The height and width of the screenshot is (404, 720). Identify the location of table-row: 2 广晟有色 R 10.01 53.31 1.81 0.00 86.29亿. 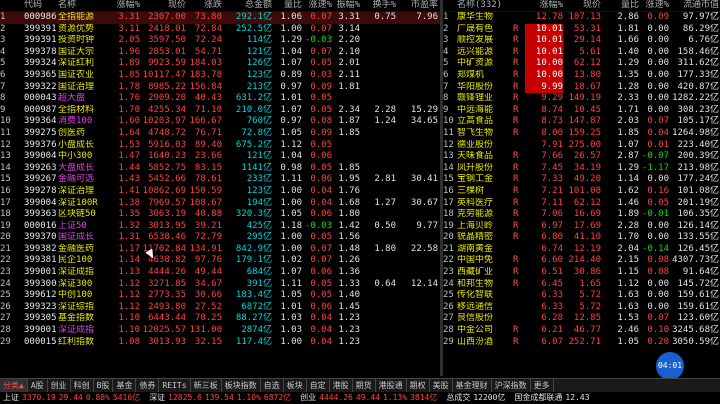
(581, 29).